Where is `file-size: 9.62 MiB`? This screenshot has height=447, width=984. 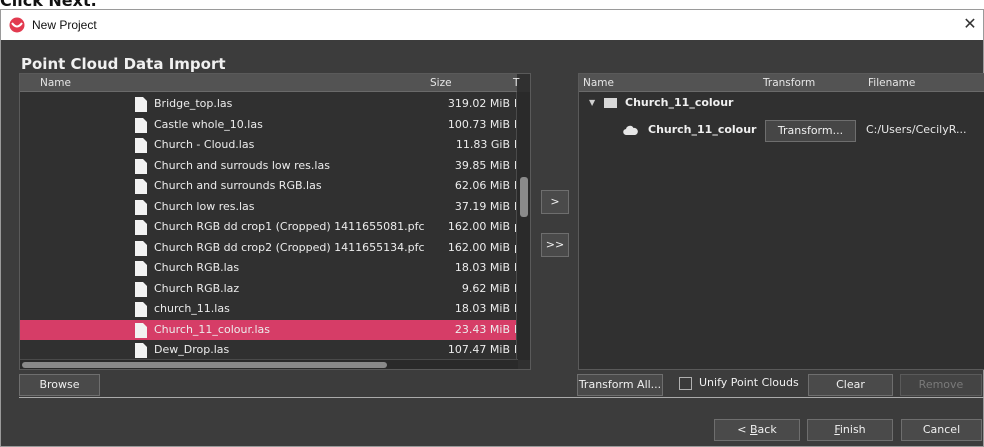 file-size: 9.62 MiB is located at coordinates (485, 288).